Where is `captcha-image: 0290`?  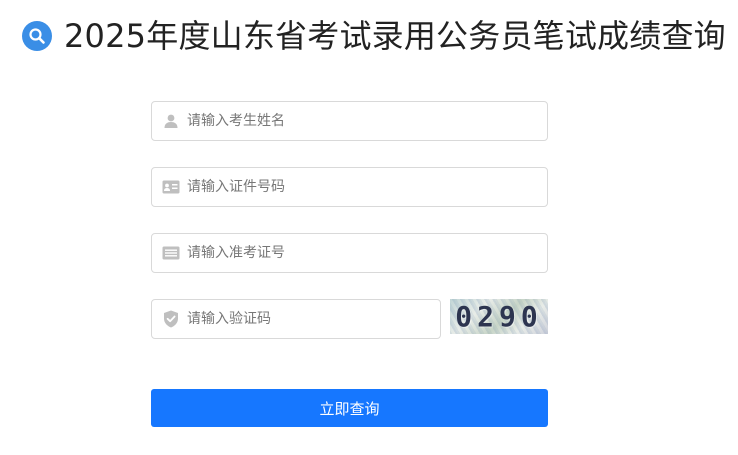 captcha-image: 0290 is located at coordinates (499, 316).